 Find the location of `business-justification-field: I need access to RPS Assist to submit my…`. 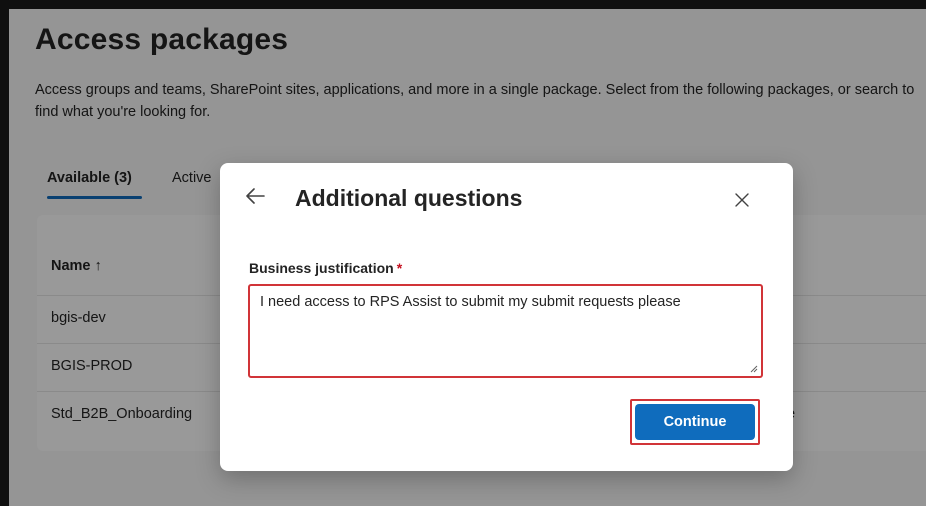

business-justification-field: I need access to RPS Assist to submit my… is located at coordinates (505, 331).